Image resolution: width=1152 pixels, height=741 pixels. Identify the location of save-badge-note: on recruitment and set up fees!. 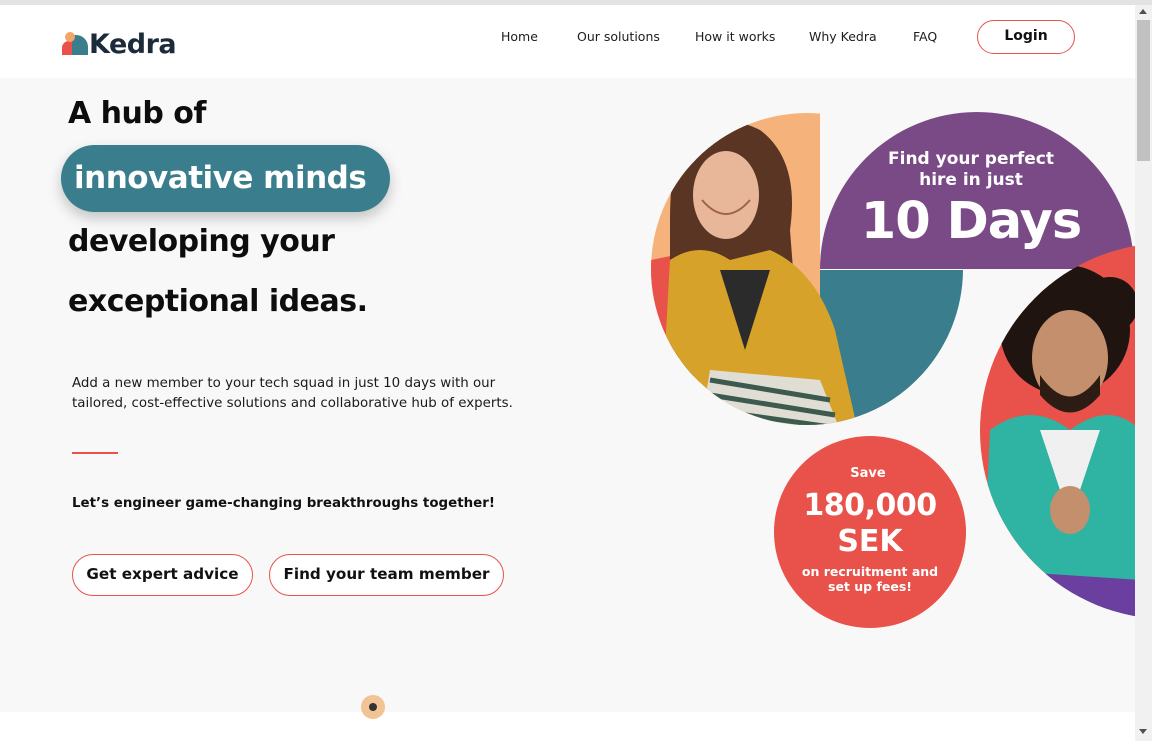
(870, 579).